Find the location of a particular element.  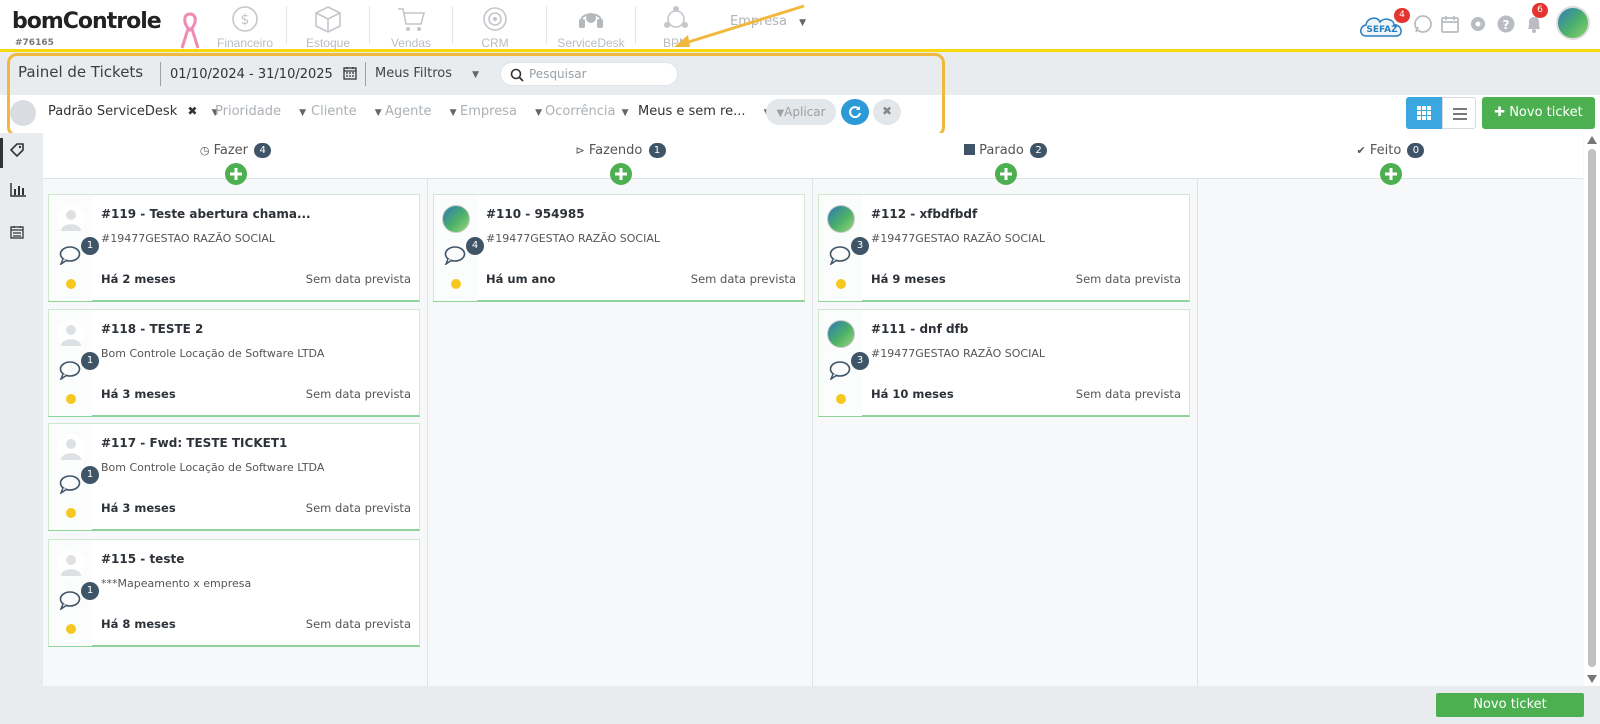

gear-icon is located at coordinates (1478, 24).